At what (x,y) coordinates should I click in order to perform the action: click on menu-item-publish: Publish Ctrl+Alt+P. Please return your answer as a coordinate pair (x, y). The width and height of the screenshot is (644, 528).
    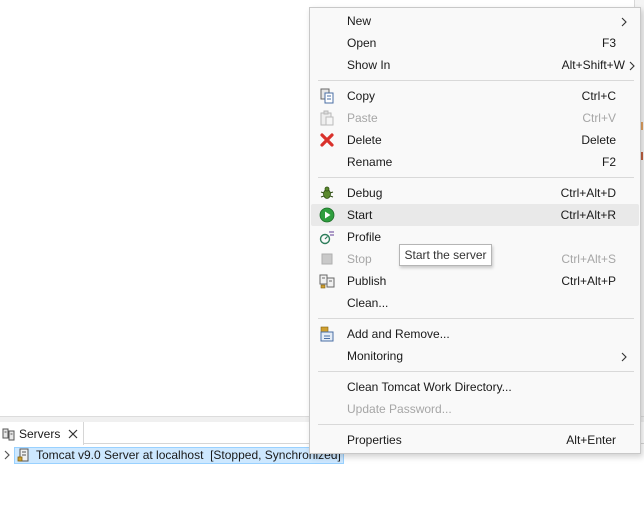
    Looking at the image, I should click on (475, 281).